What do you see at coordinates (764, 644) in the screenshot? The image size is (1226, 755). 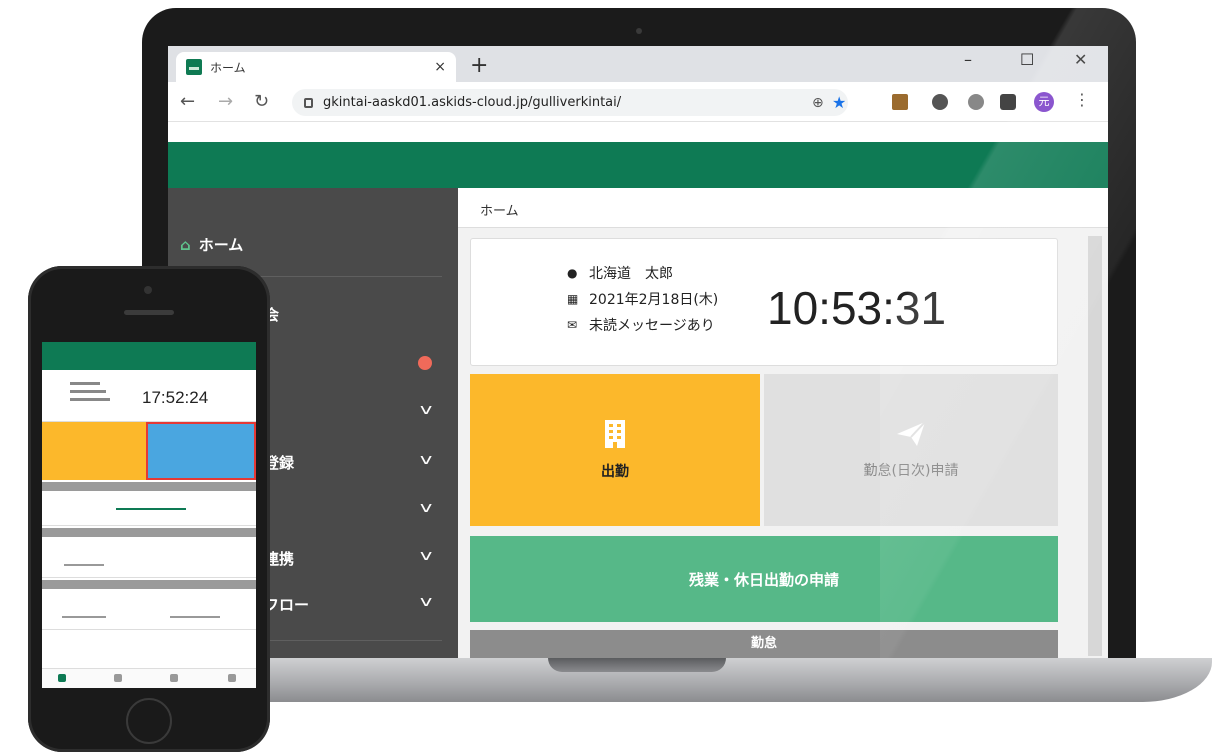 I see `attendance-section-header: 勤怠` at bounding box center [764, 644].